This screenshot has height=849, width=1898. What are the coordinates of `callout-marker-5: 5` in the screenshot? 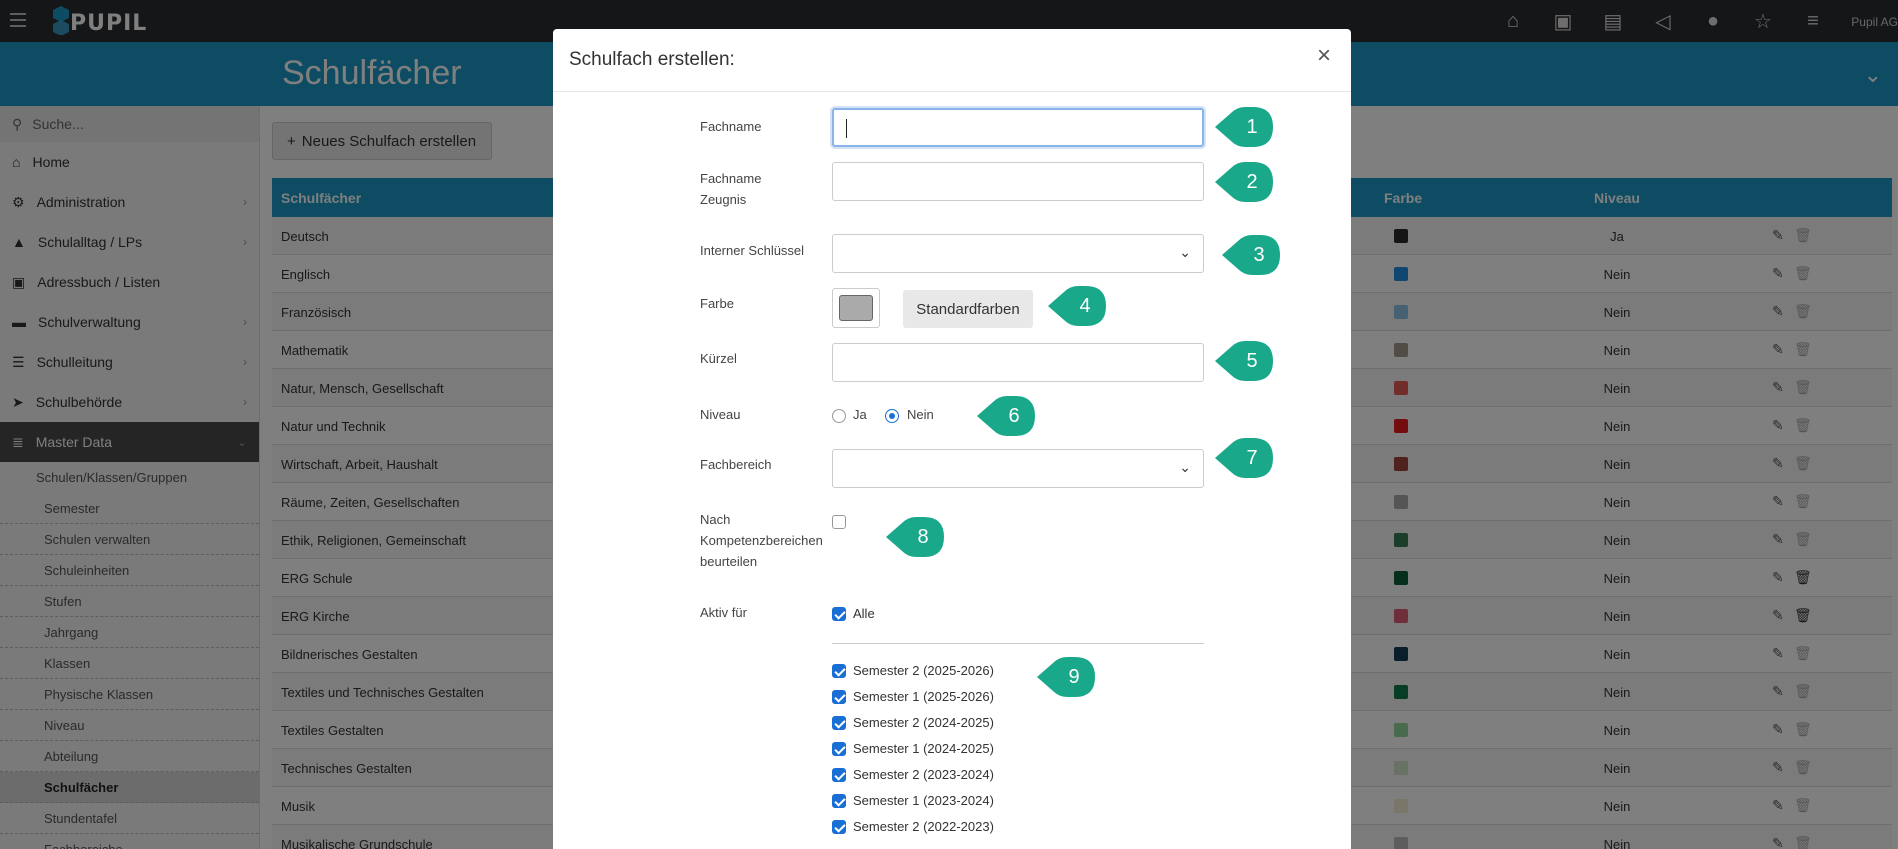 It's located at (1245, 361).